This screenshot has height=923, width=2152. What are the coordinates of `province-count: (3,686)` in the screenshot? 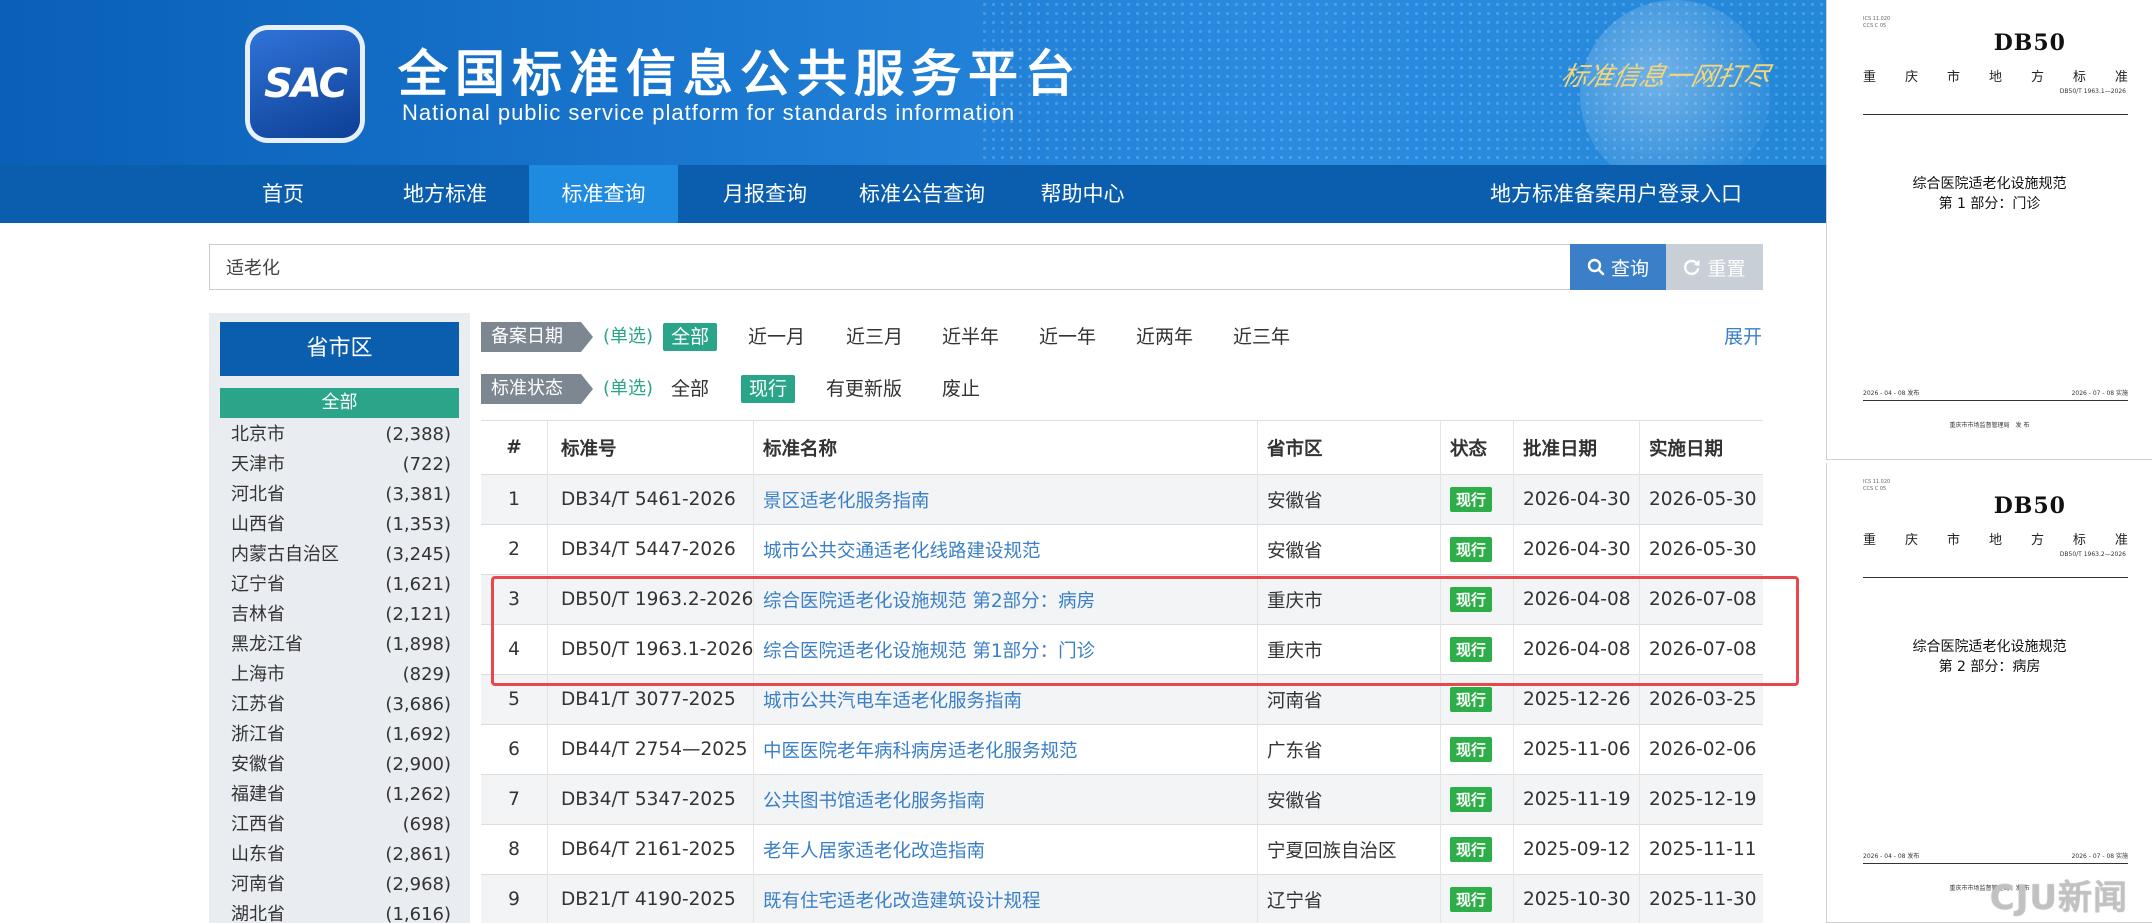 It's located at (418, 704).